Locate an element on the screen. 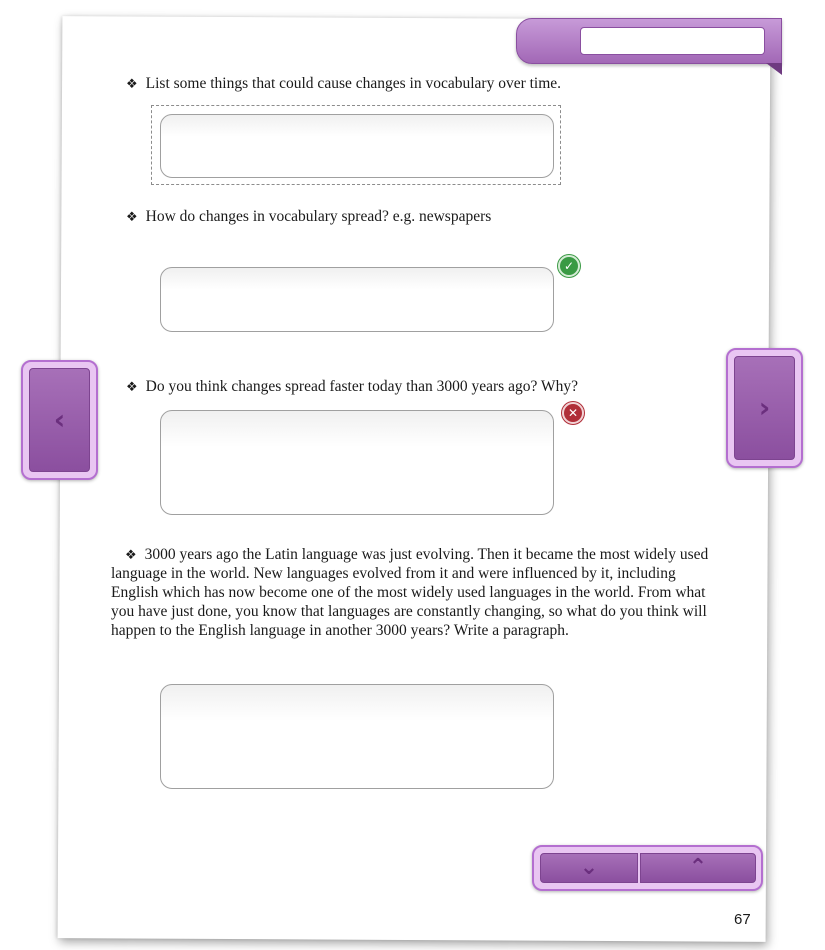  prev-page-button: ‹ is located at coordinates (59, 420).